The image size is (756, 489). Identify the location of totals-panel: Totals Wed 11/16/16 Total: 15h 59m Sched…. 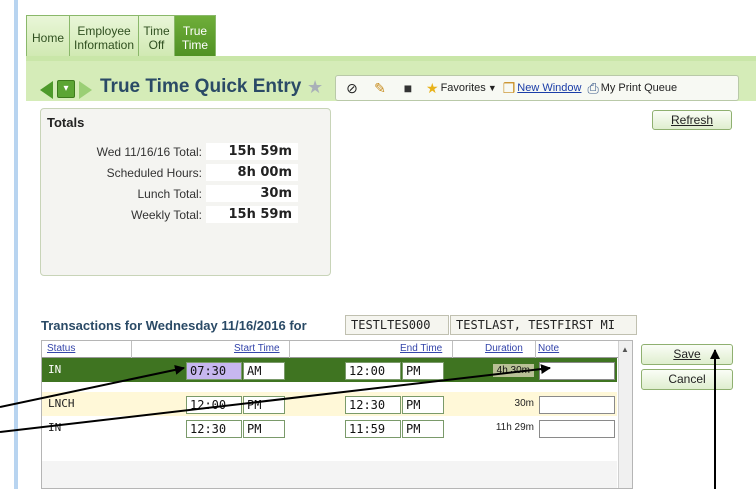
(185, 192).